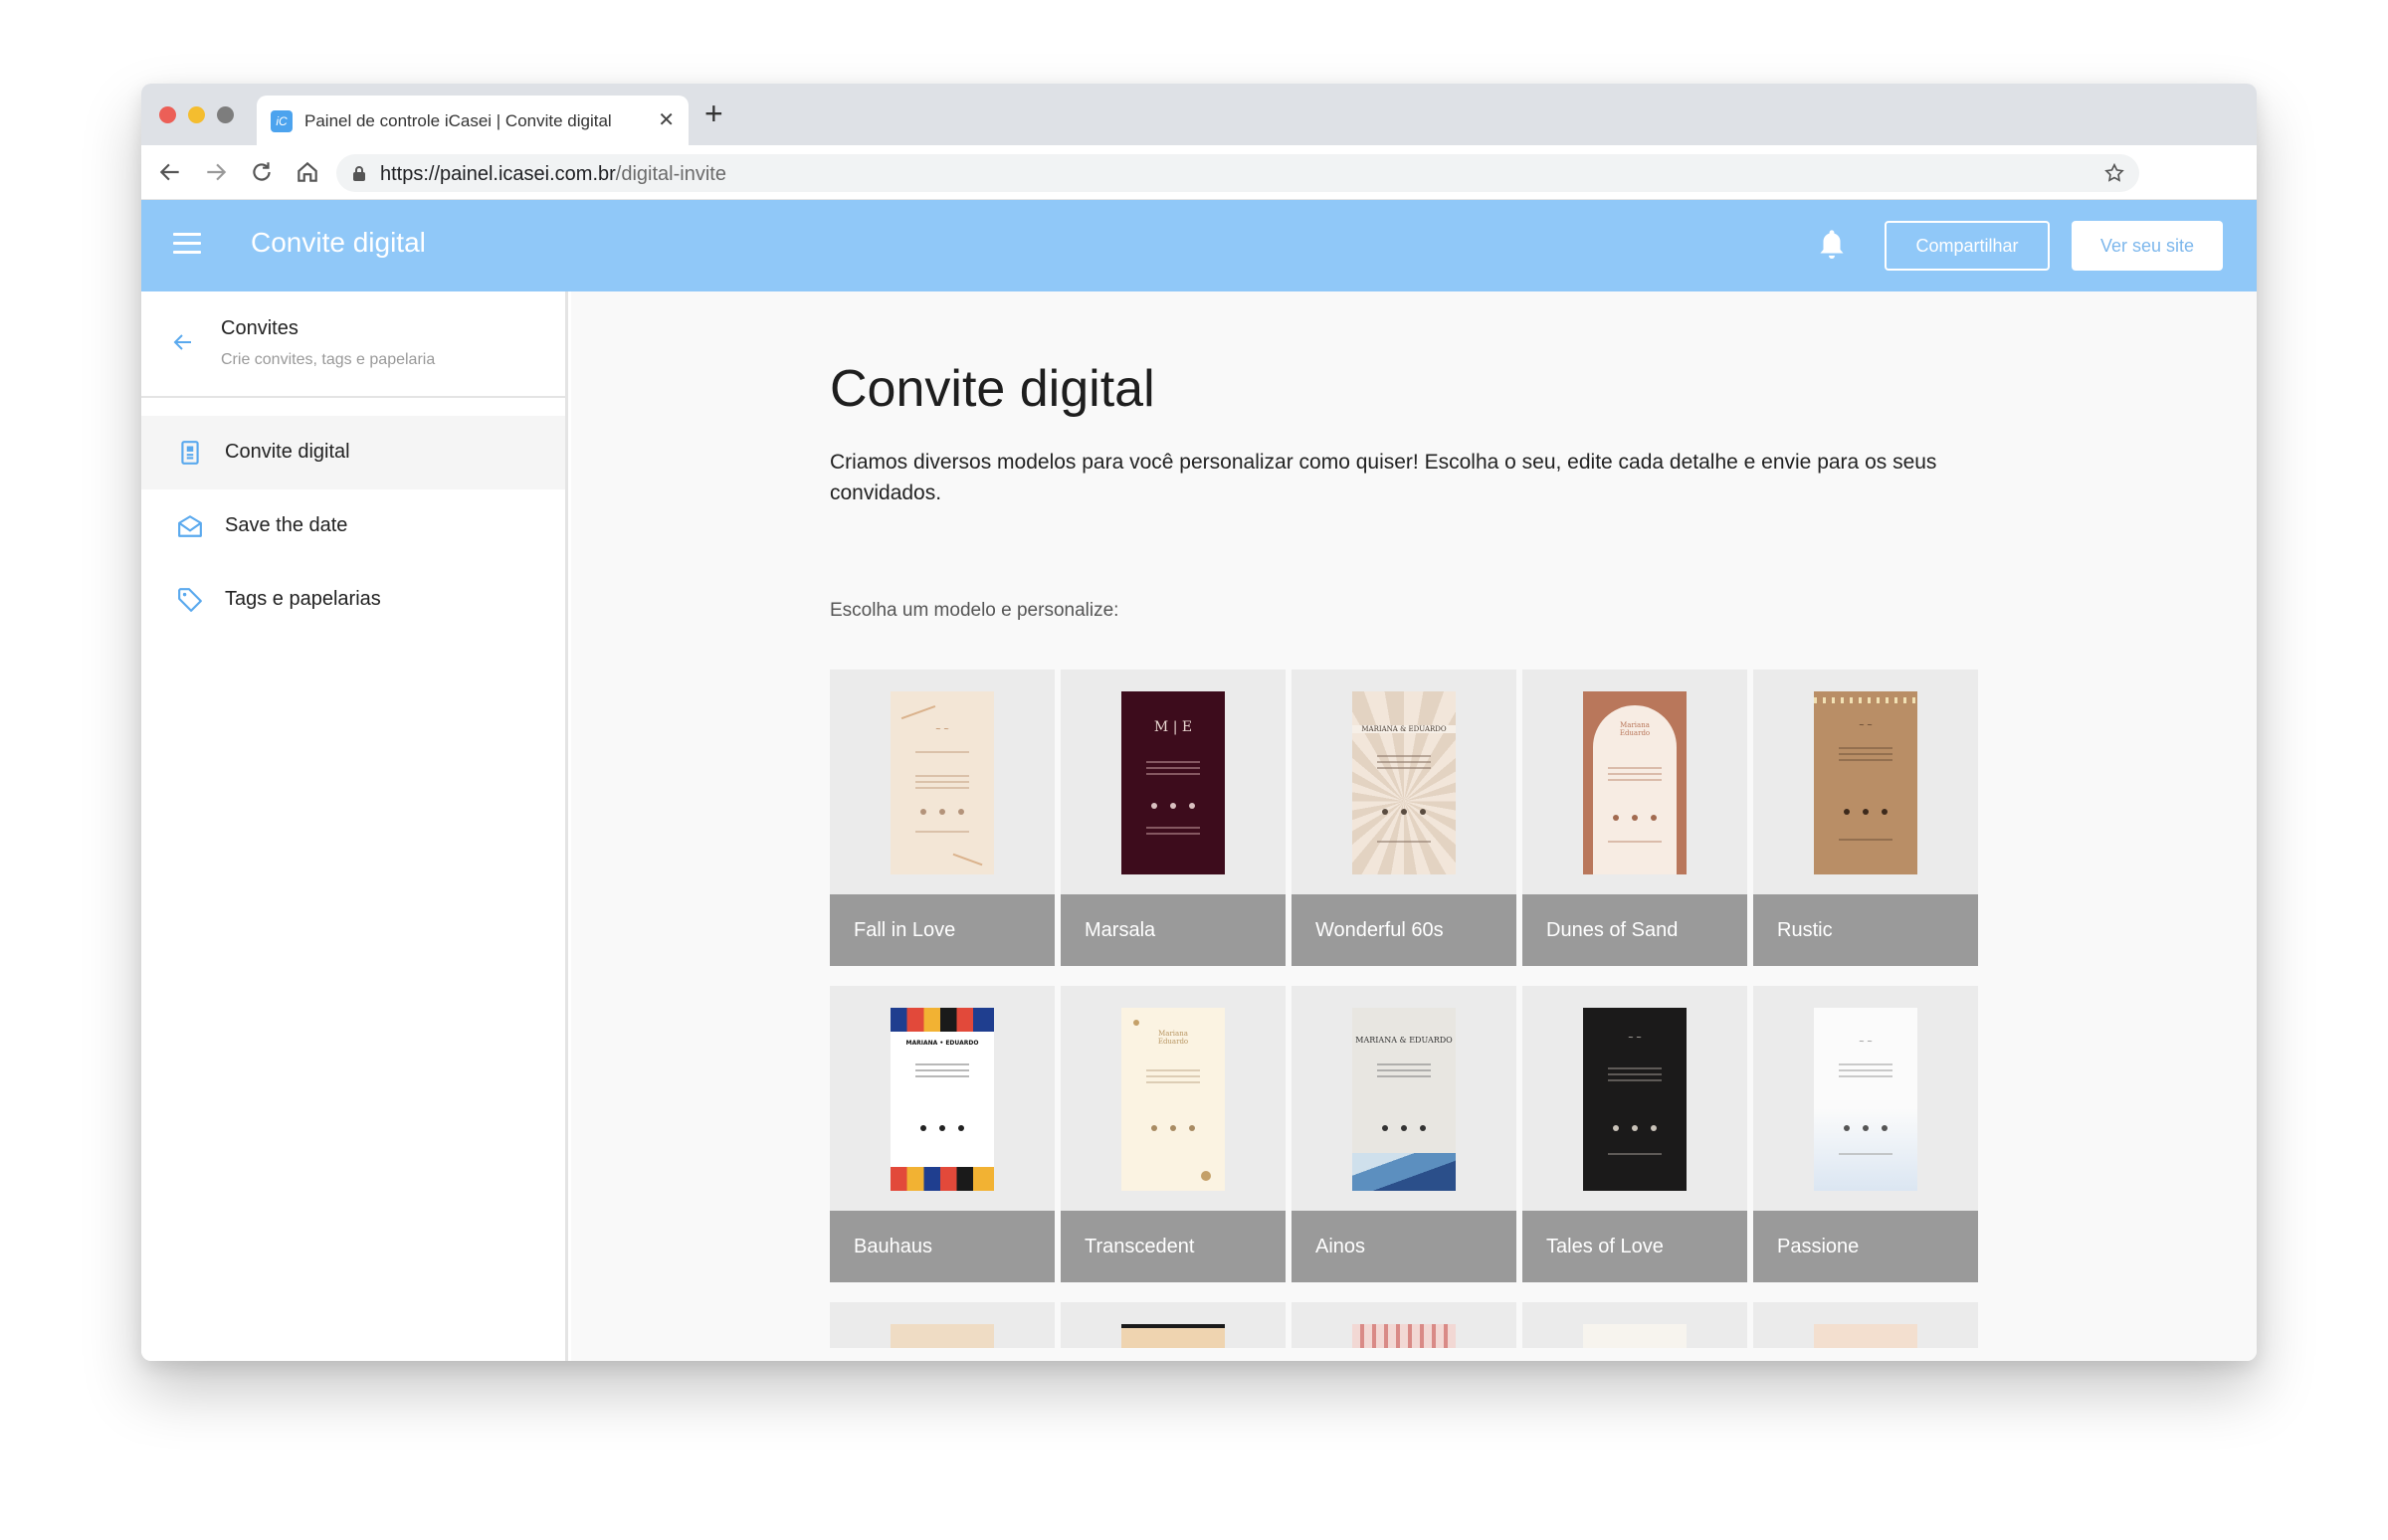 This screenshot has width=2388, height=1540. I want to click on template-card-dunes-of-sand: Mariana Eduardo Dunes of Sand, so click(1634, 818).